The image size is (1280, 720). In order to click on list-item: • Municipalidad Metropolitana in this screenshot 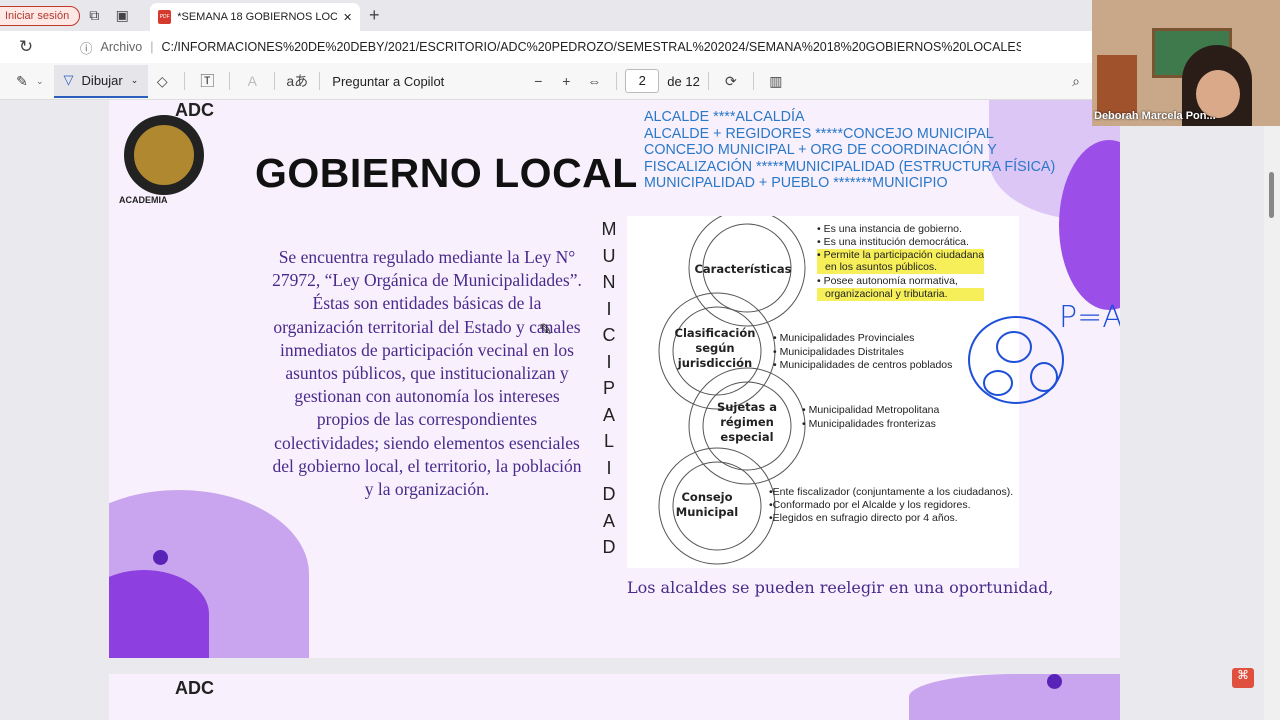, I will do `click(871, 410)`.